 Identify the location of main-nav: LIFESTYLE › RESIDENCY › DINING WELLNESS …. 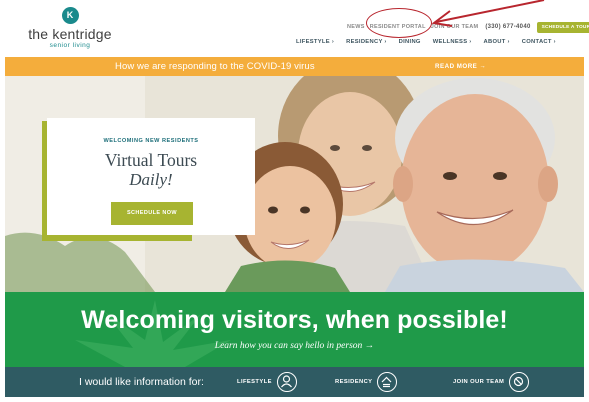
(426, 42).